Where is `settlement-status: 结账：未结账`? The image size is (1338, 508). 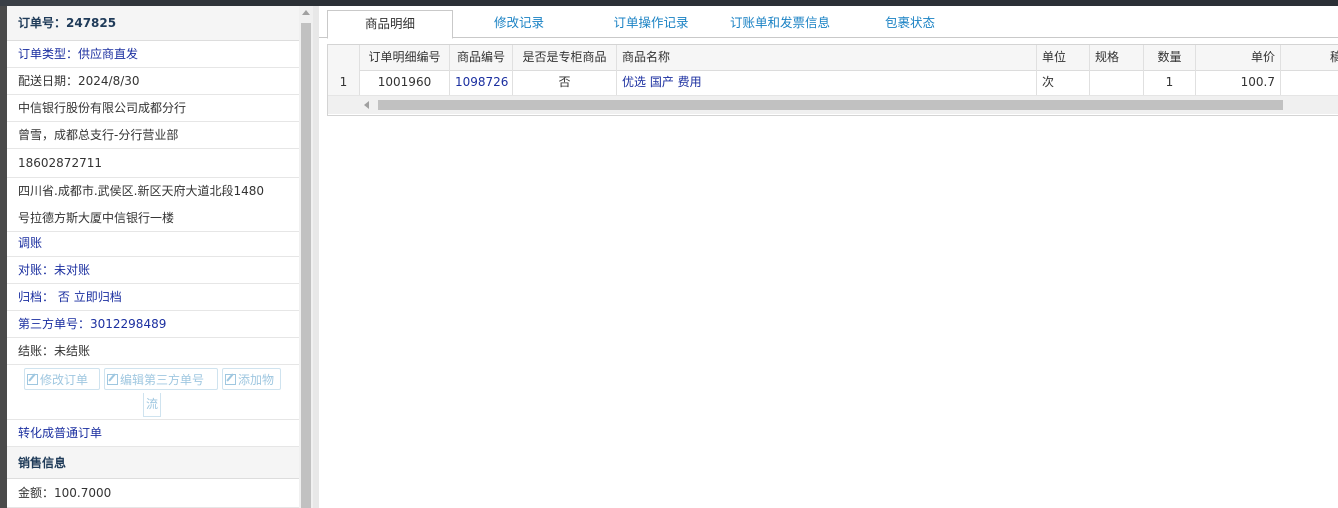
settlement-status: 结账：未结账 is located at coordinates (153, 351).